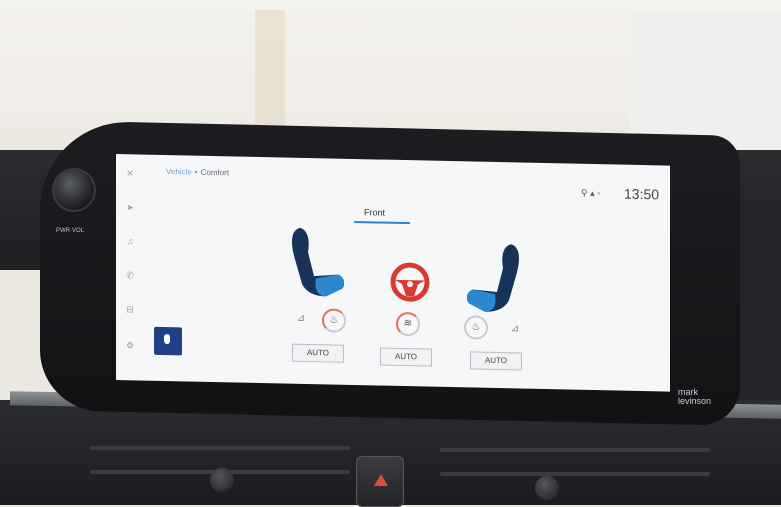  I want to click on close-icon: ✕, so click(130, 173).